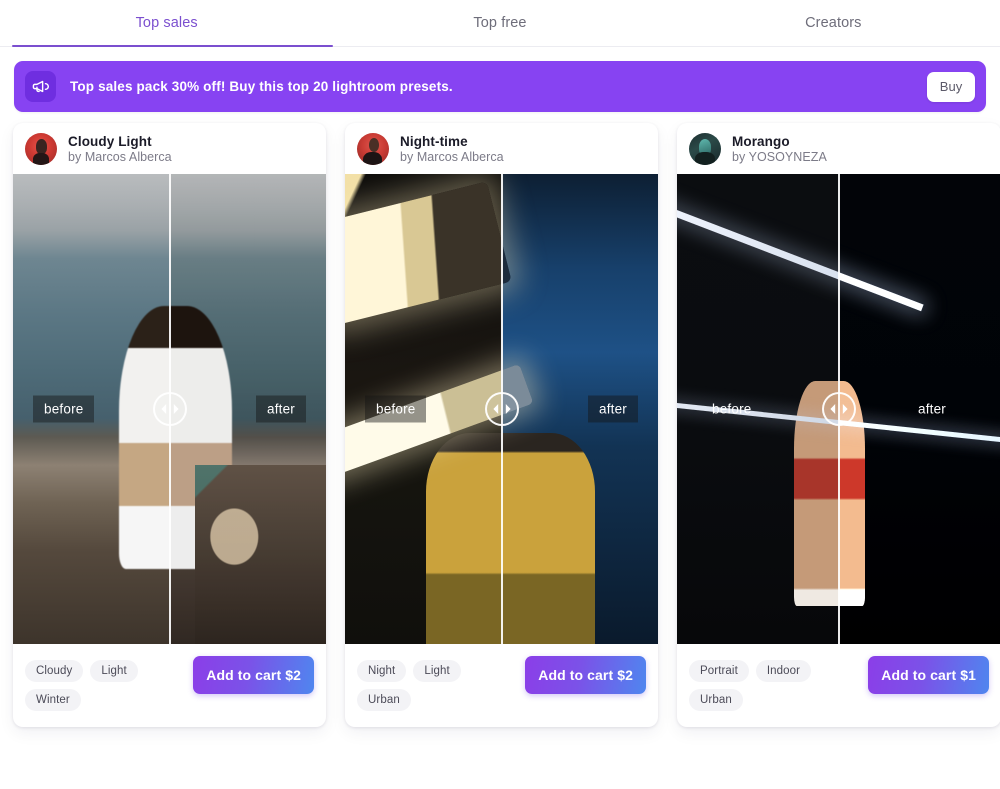  What do you see at coordinates (719, 671) in the screenshot?
I see `tag: Portrait` at bounding box center [719, 671].